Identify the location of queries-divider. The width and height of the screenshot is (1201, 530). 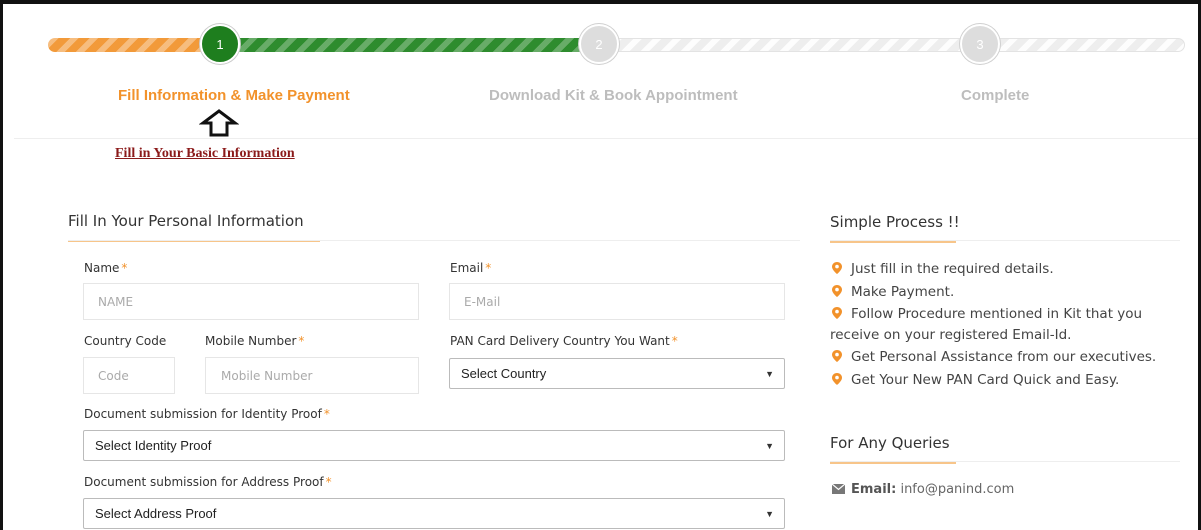
(1005, 461).